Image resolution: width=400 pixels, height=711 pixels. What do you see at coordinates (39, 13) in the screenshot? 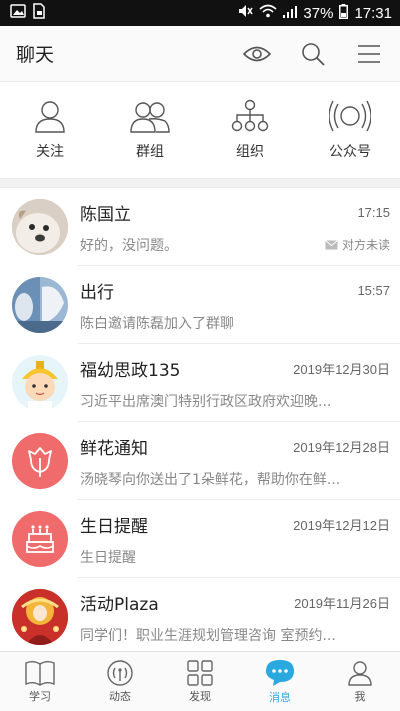
I see `file-notification-icon` at bounding box center [39, 13].